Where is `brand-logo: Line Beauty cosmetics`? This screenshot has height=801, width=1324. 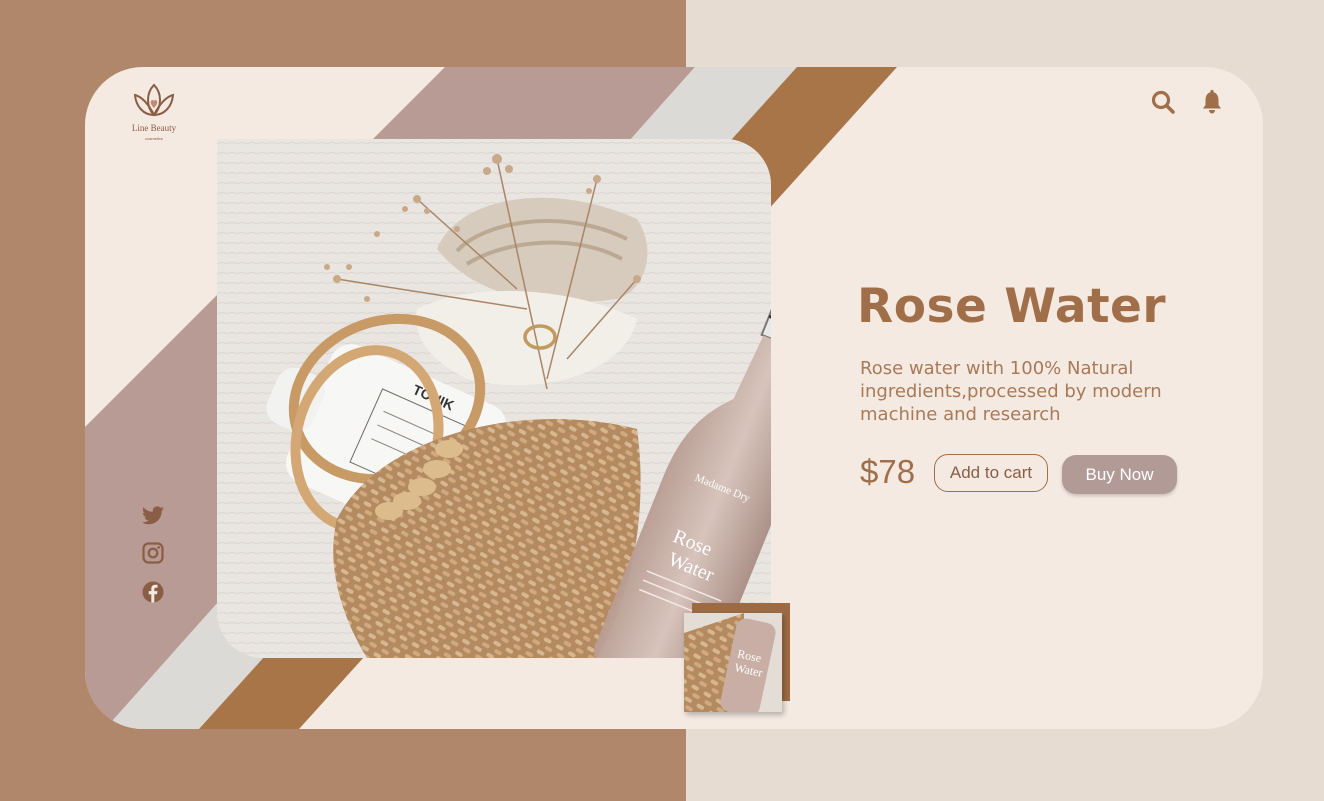
brand-logo: Line Beauty cosmetics is located at coordinates (154, 116).